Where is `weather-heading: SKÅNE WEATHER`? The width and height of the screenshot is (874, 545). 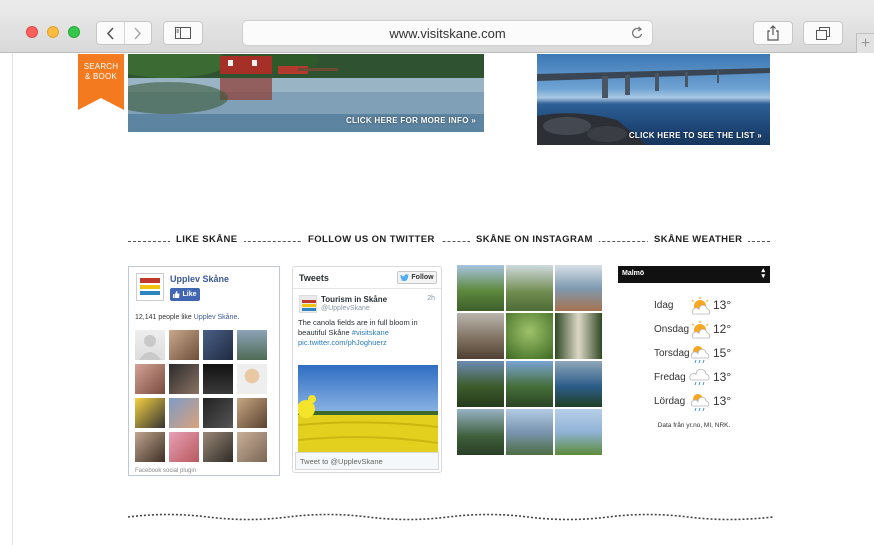 weather-heading: SKÅNE WEATHER is located at coordinates (698, 239).